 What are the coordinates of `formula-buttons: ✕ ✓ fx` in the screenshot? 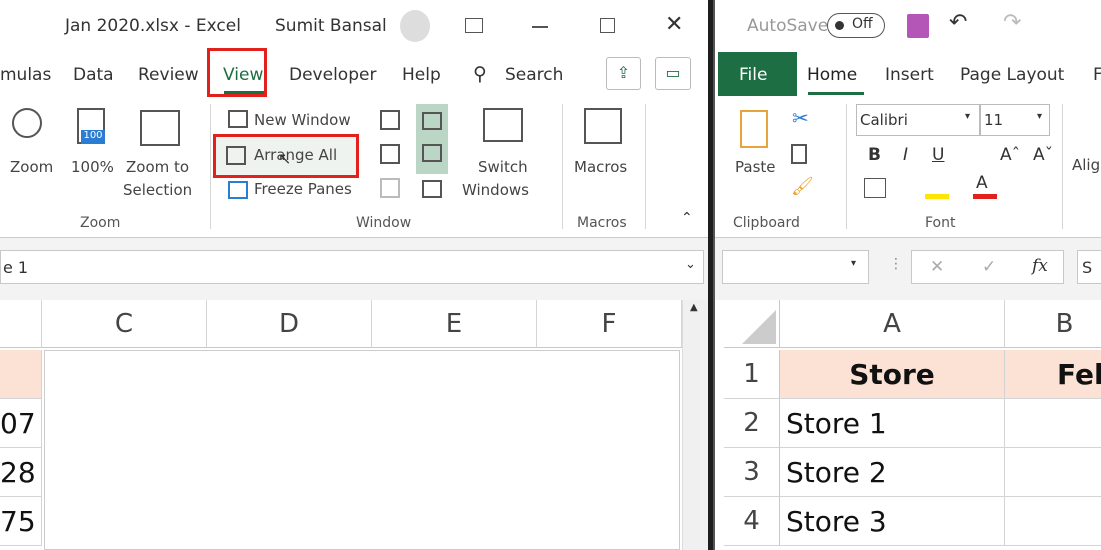 It's located at (987, 267).